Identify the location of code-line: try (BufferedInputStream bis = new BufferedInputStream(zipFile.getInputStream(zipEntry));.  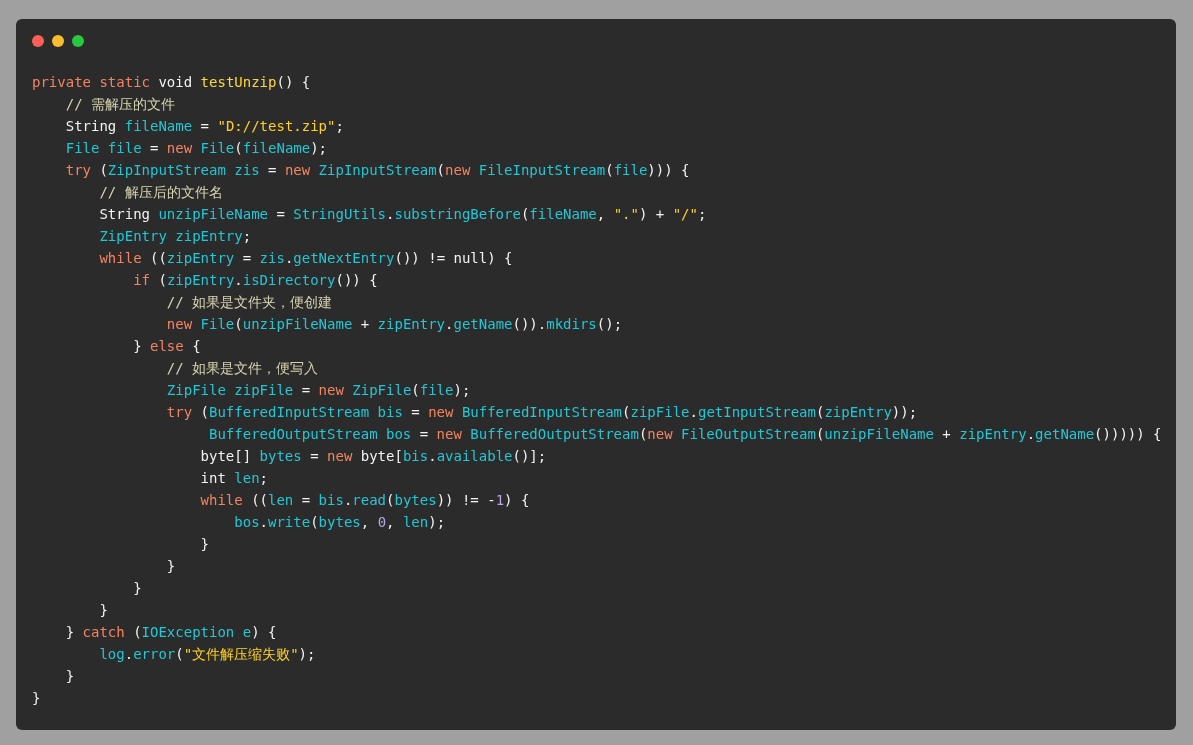
(542, 412).